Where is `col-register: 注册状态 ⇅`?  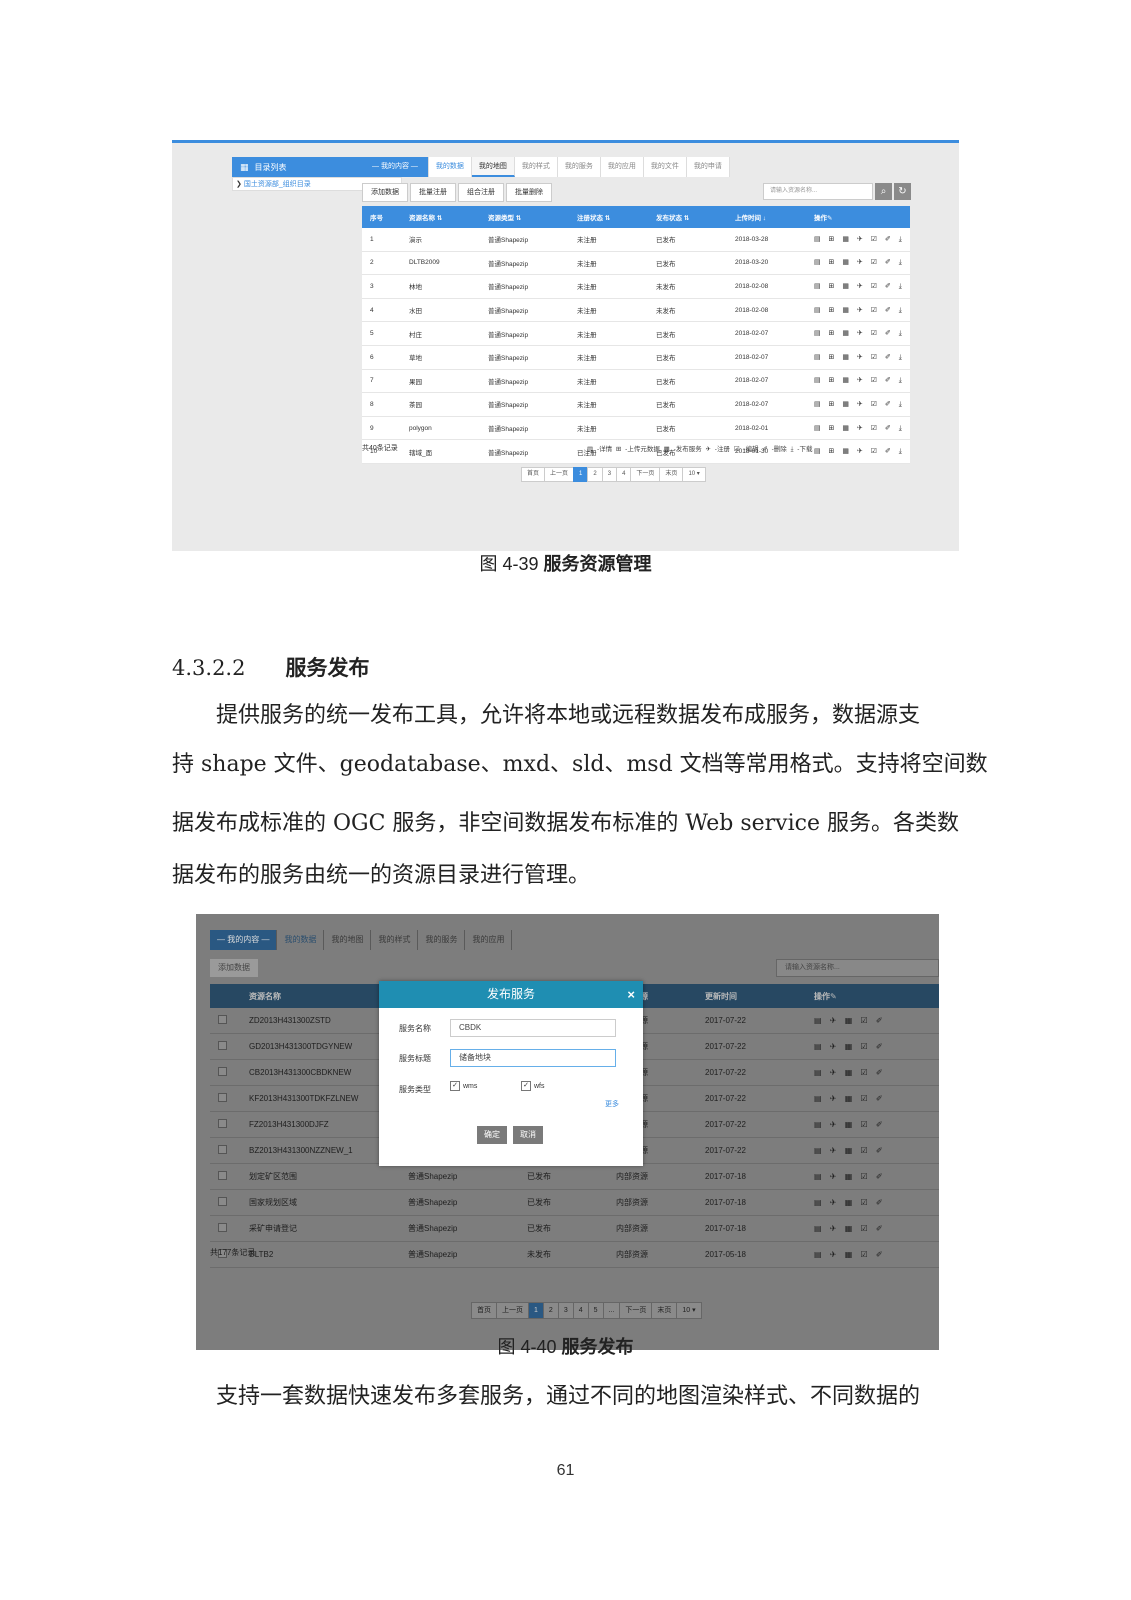 col-register: 注册状态 ⇅ is located at coordinates (608, 217).